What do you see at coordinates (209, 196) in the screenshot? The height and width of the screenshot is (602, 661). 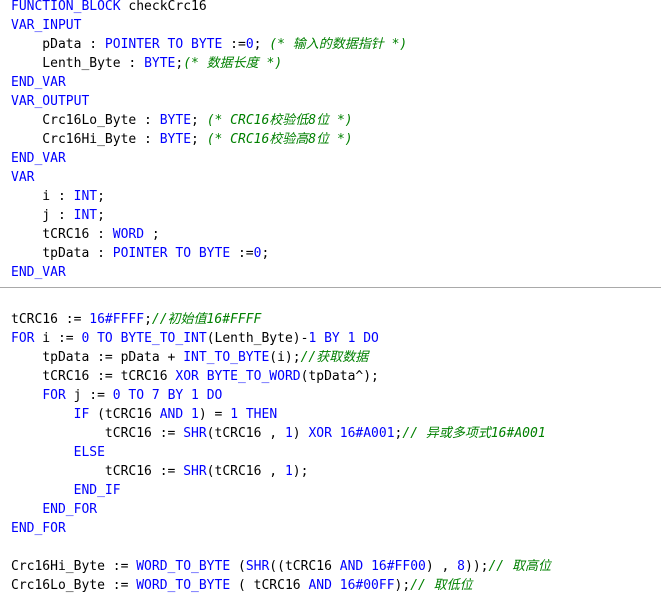 I see `code-line: i : INT;` at bounding box center [209, 196].